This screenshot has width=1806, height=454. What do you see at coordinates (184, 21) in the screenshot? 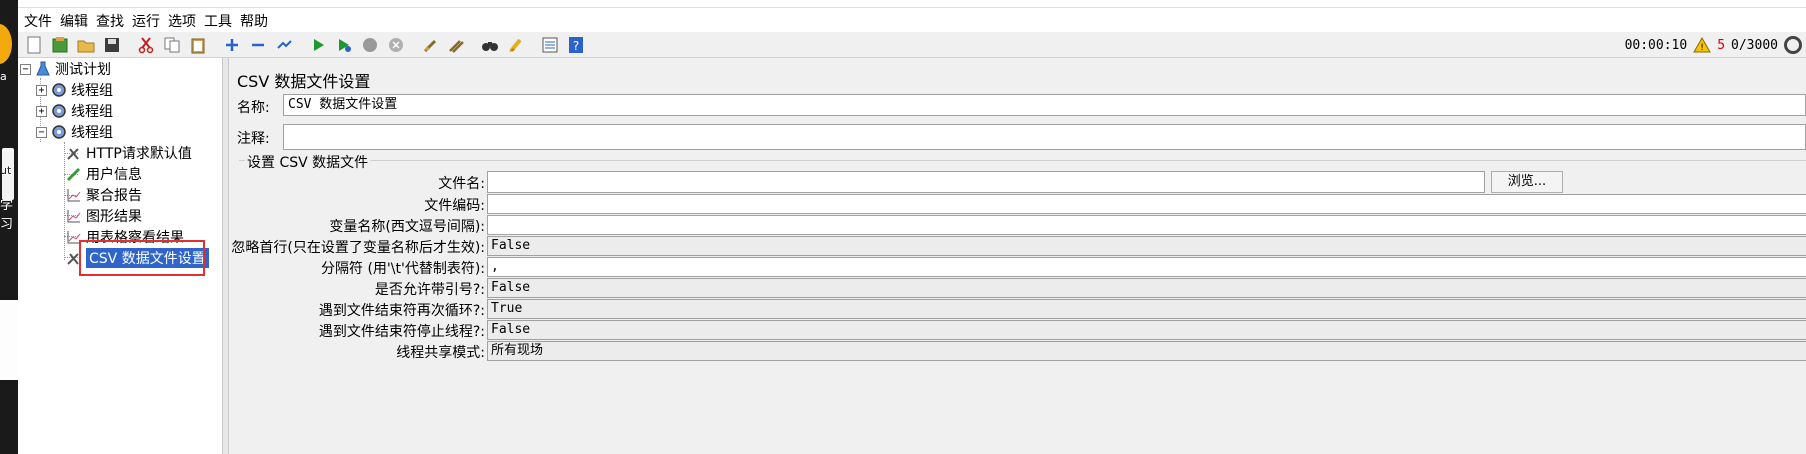
I see `menu-options: 选项` at bounding box center [184, 21].